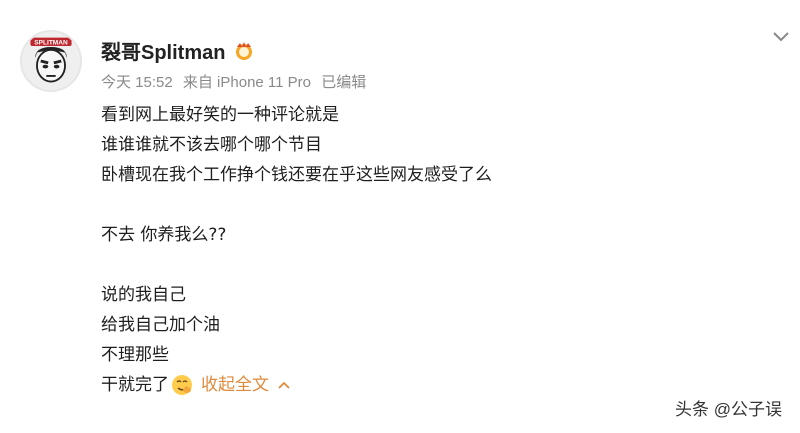 This screenshot has height=433, width=800. What do you see at coordinates (244, 50) in the screenshot?
I see `vip-badge-icon` at bounding box center [244, 50].